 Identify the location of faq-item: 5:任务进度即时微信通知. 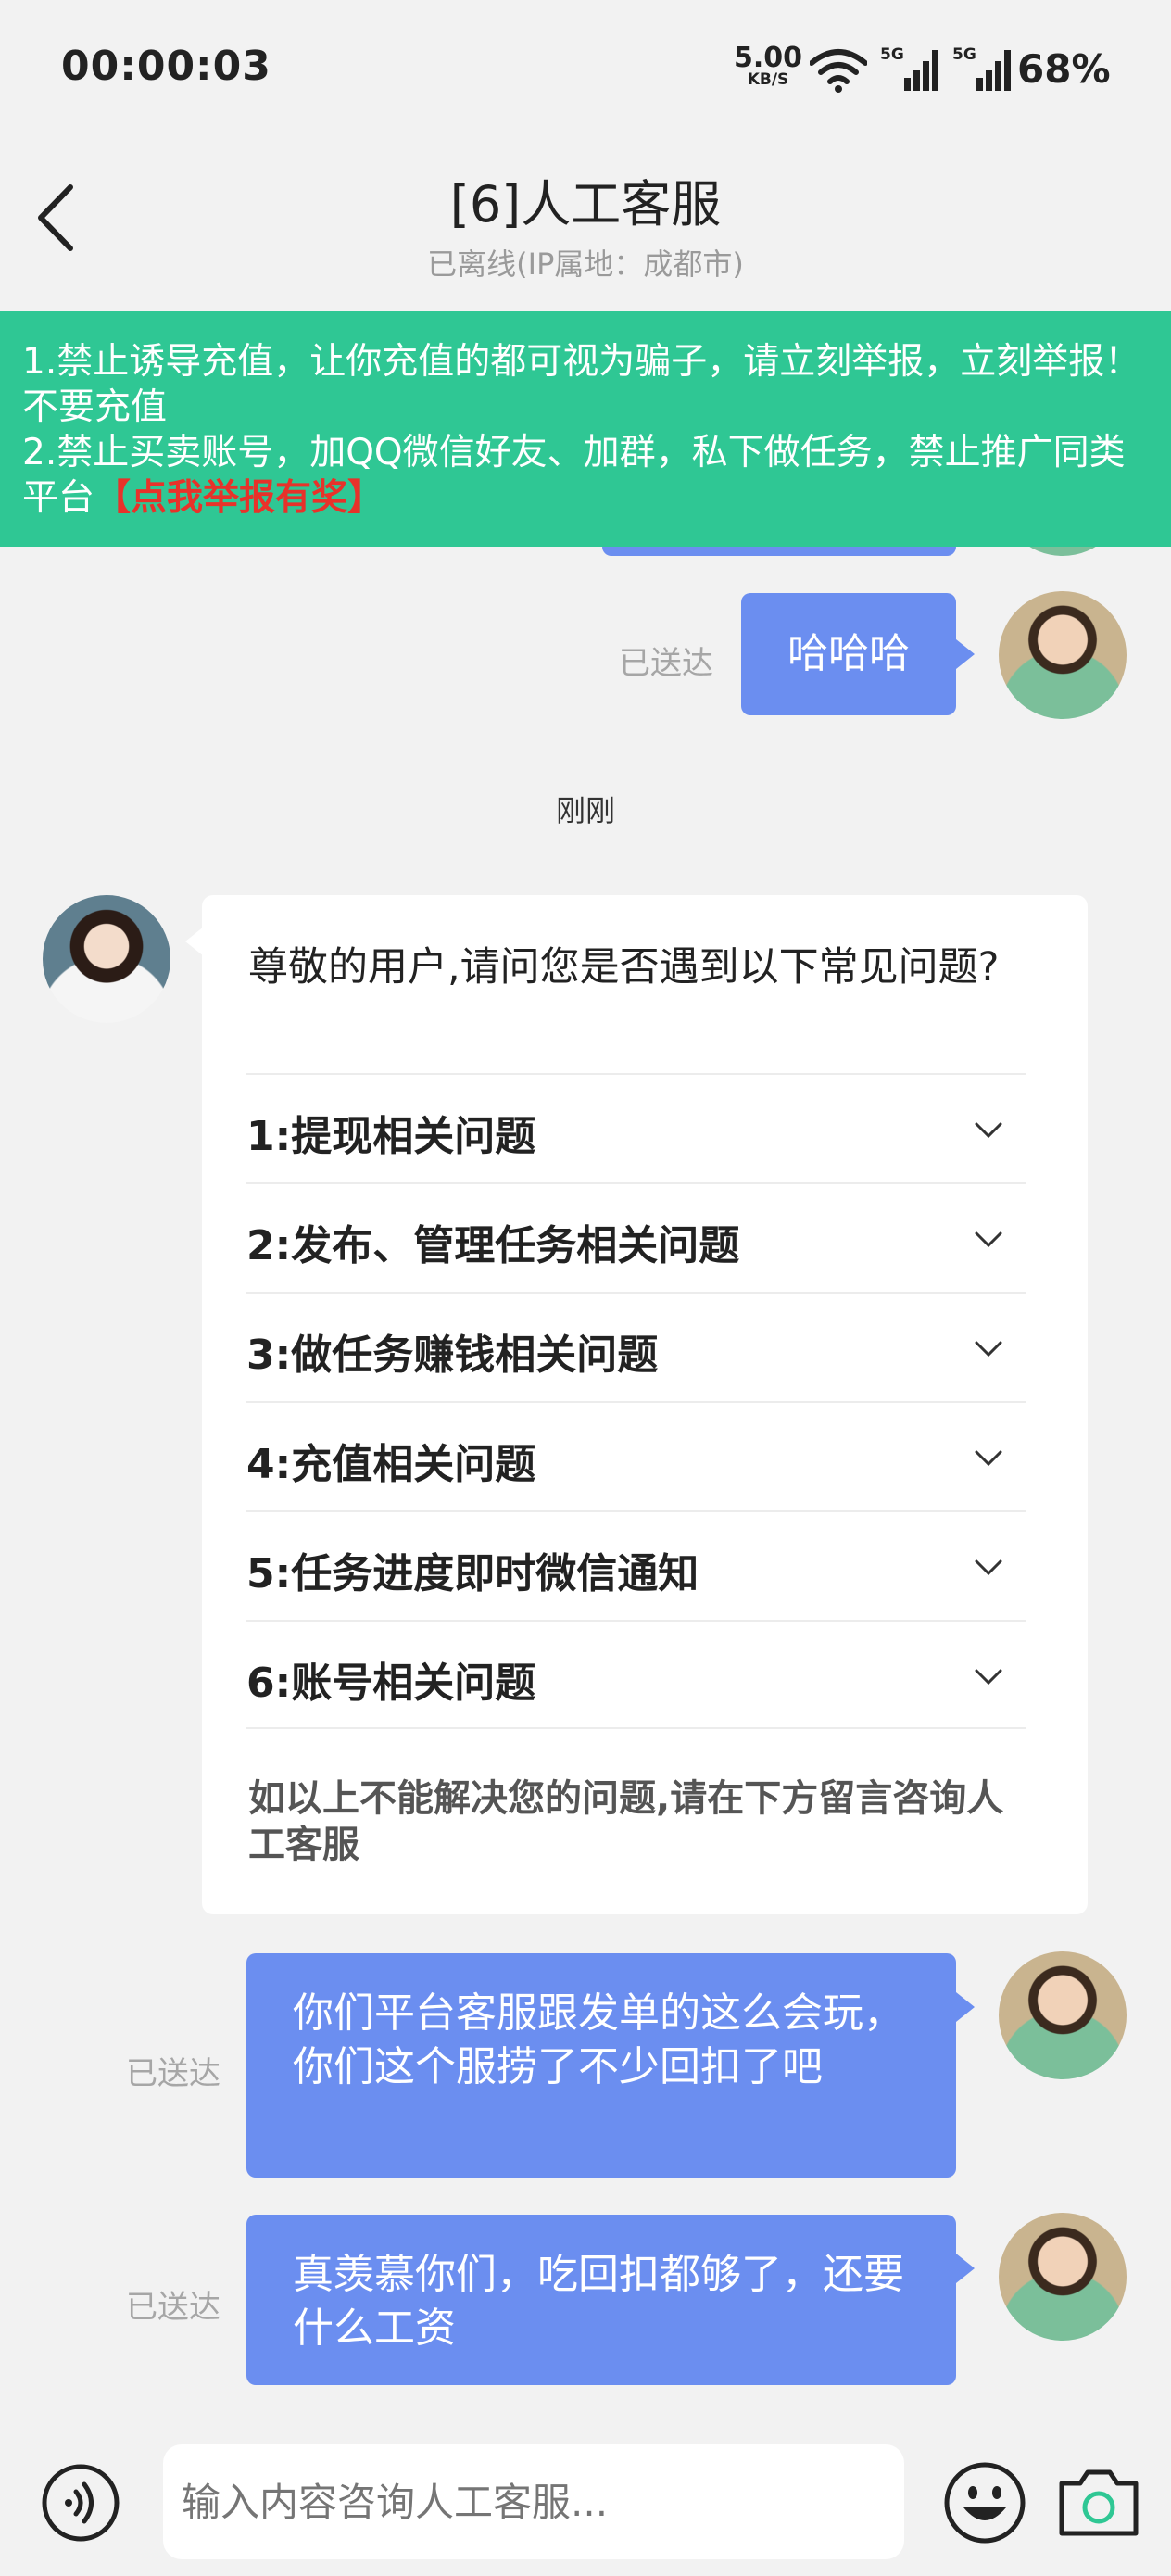
(636, 1565).